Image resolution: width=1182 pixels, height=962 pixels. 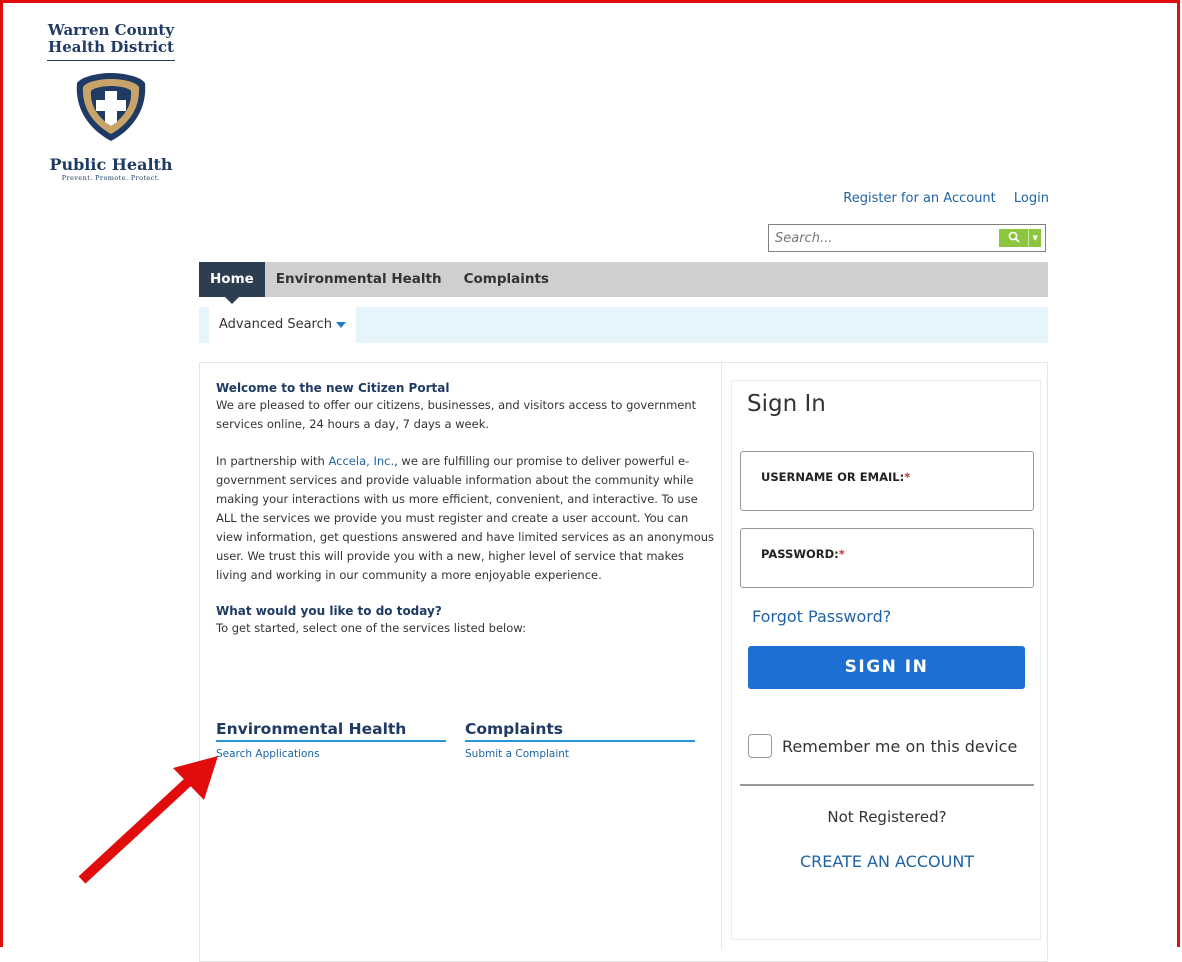 I want to click on login-link: Login, so click(x=1031, y=198).